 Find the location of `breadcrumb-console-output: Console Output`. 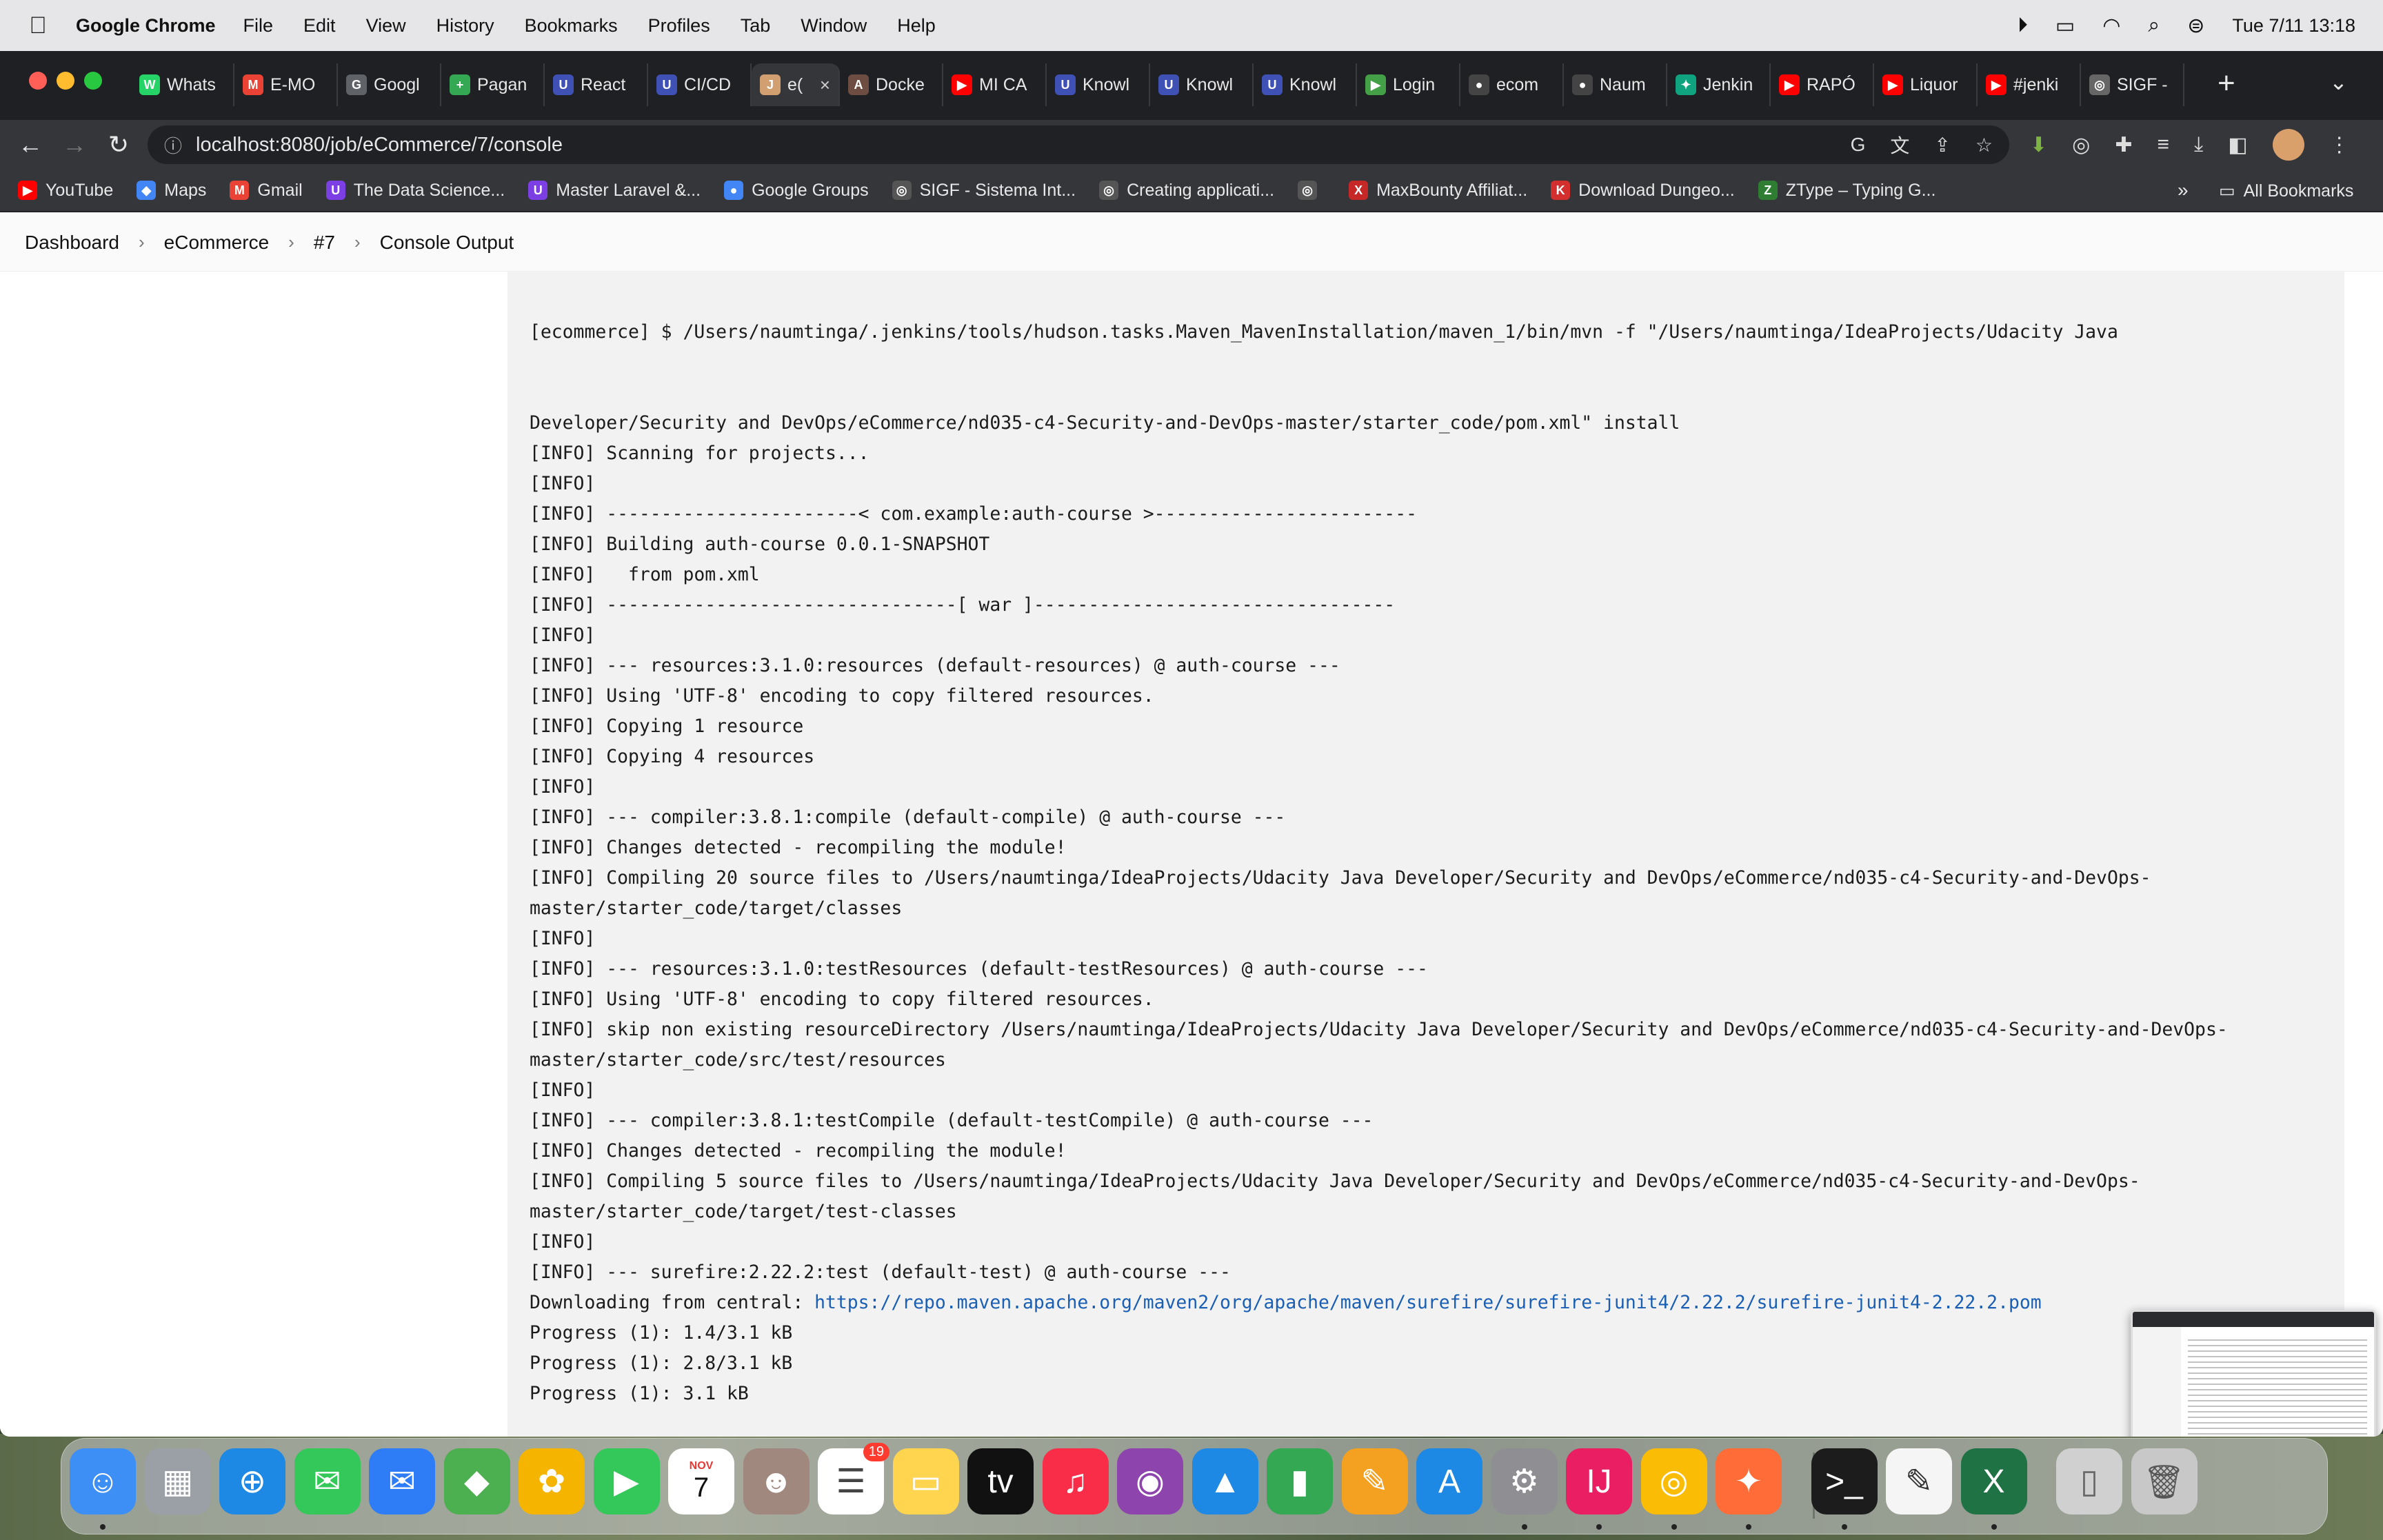

breadcrumb-console-output: Console Output is located at coordinates (447, 243).